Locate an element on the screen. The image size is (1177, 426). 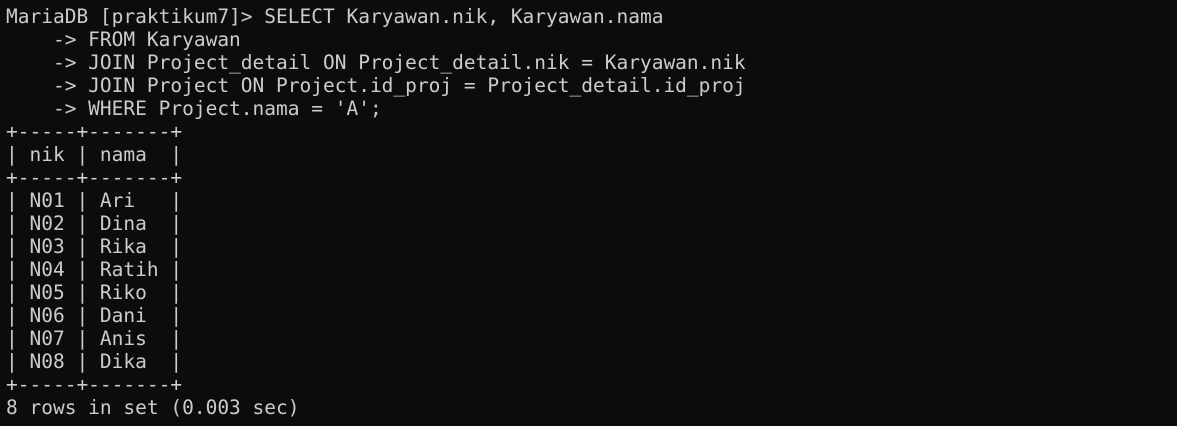
table-row: | N02 | Dina | is located at coordinates (94, 223).